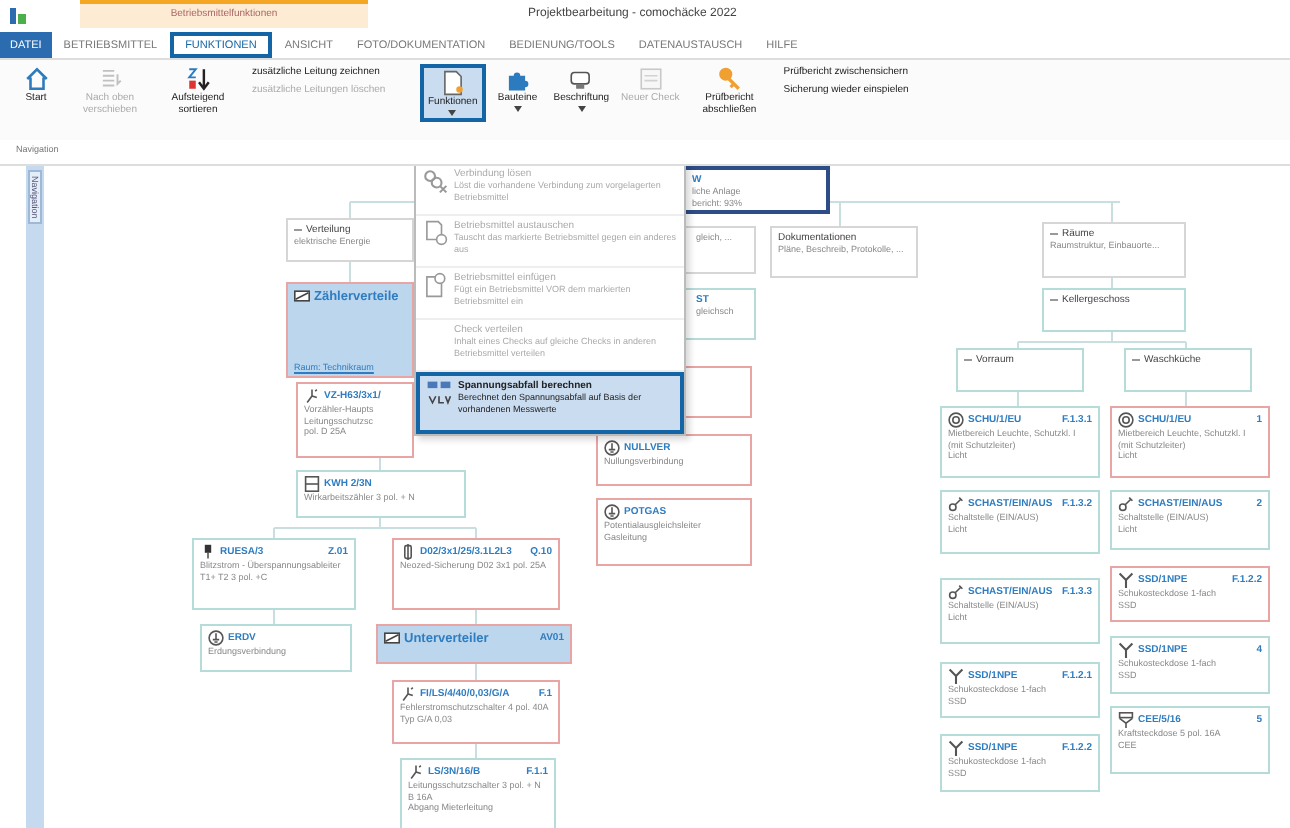  What do you see at coordinates (581, 79) in the screenshot?
I see `label-printer-icon` at bounding box center [581, 79].